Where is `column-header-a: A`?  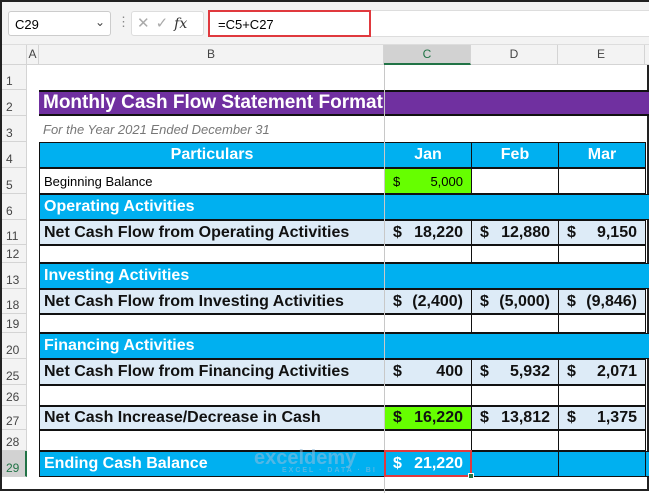 column-header-a: A is located at coordinates (33, 55).